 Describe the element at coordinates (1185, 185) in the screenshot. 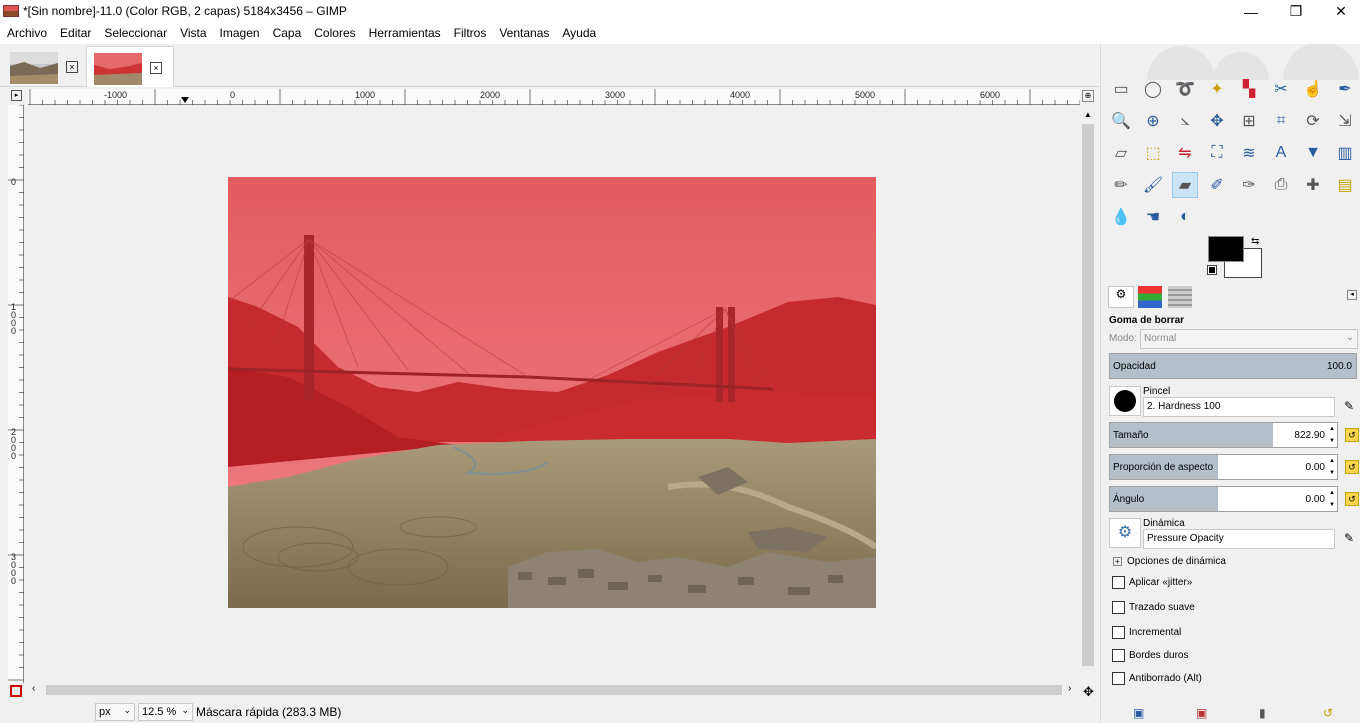

I see `eraser-icon: ▰` at that location.